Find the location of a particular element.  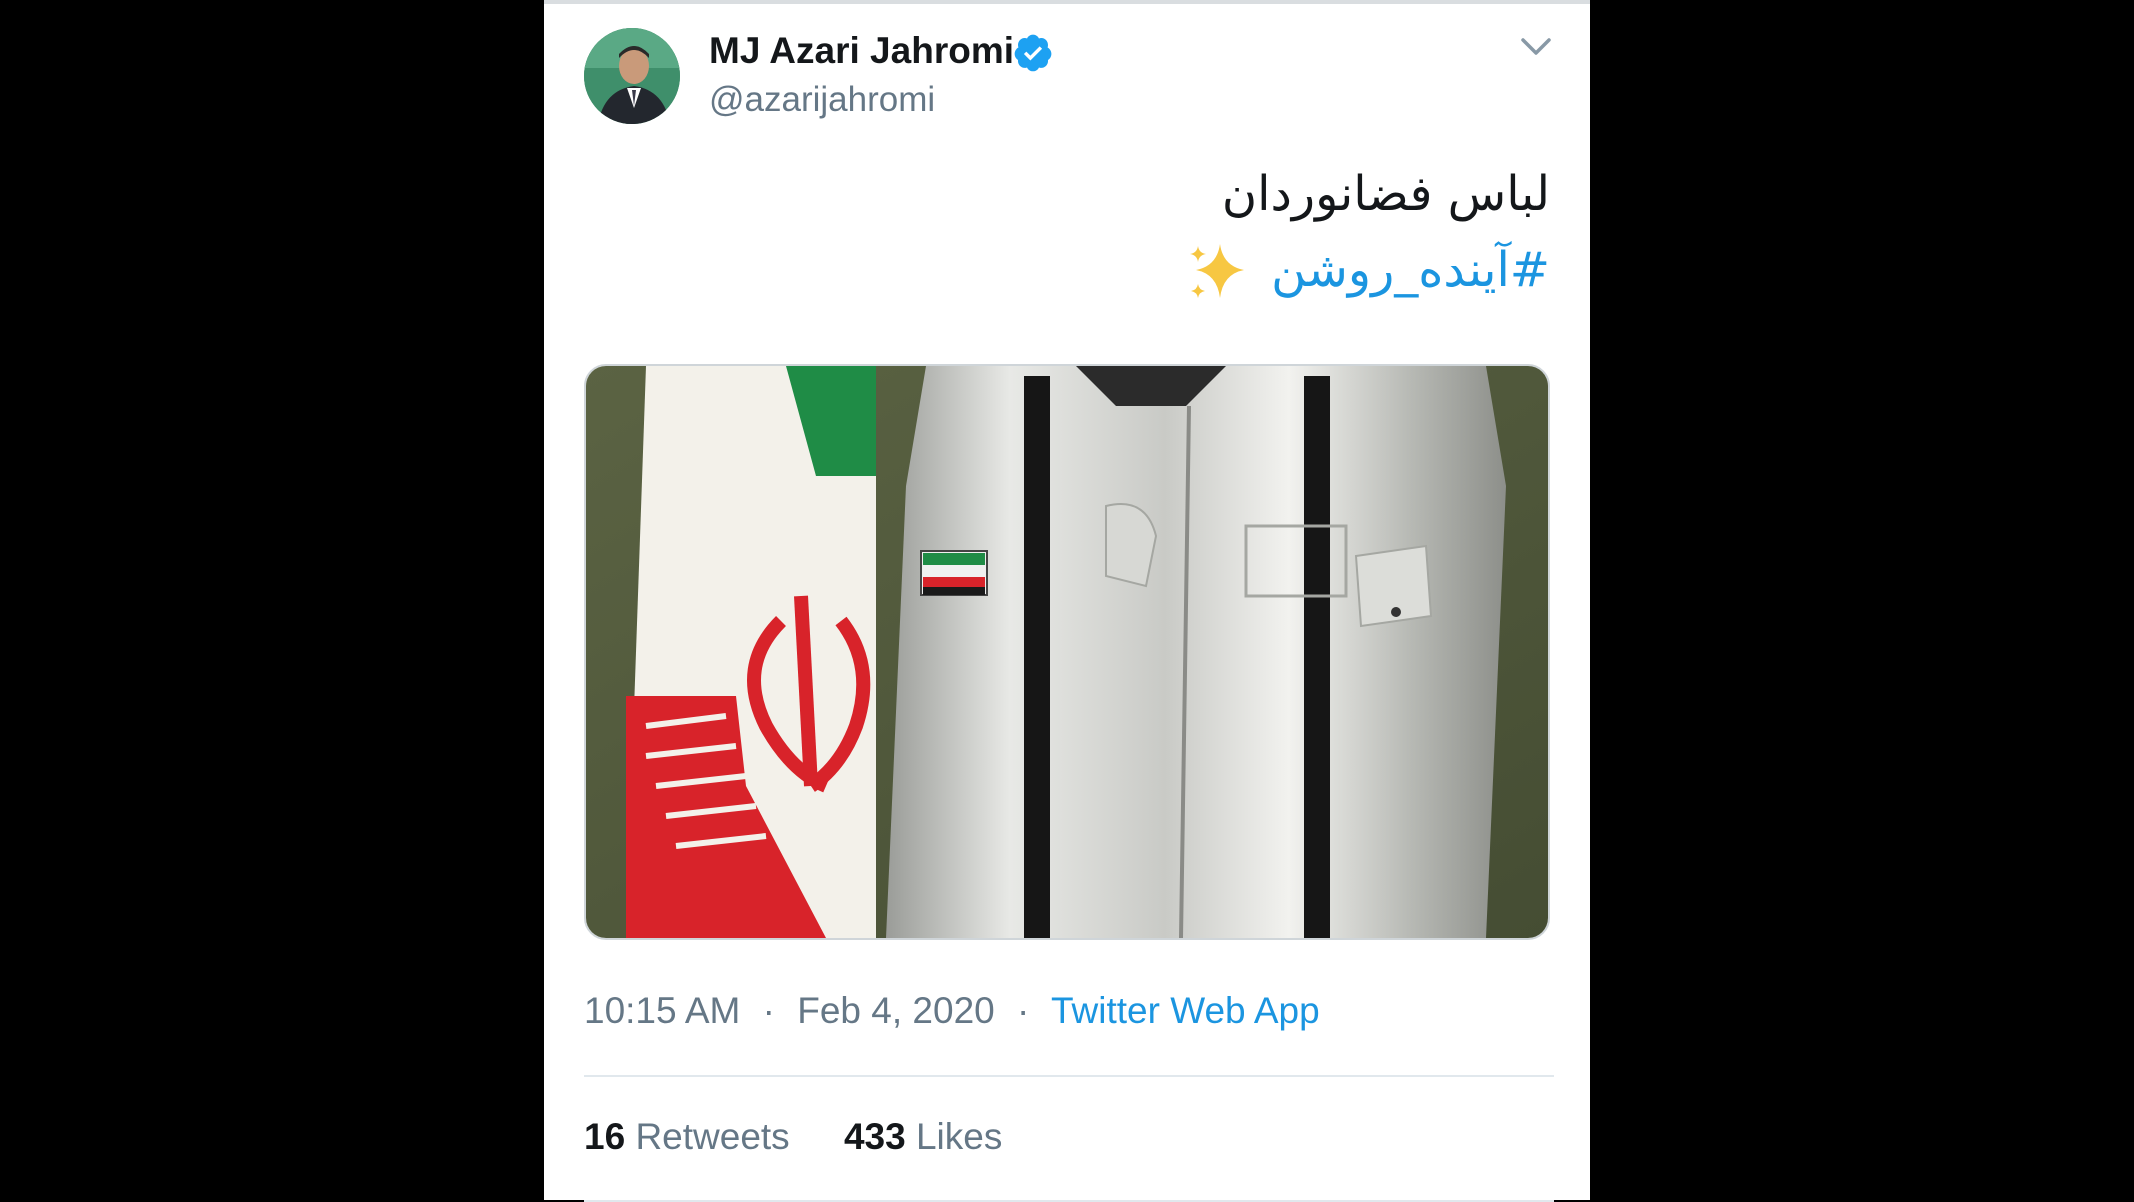

hashtag-link: #آینده_روشن is located at coordinates (1410, 270).